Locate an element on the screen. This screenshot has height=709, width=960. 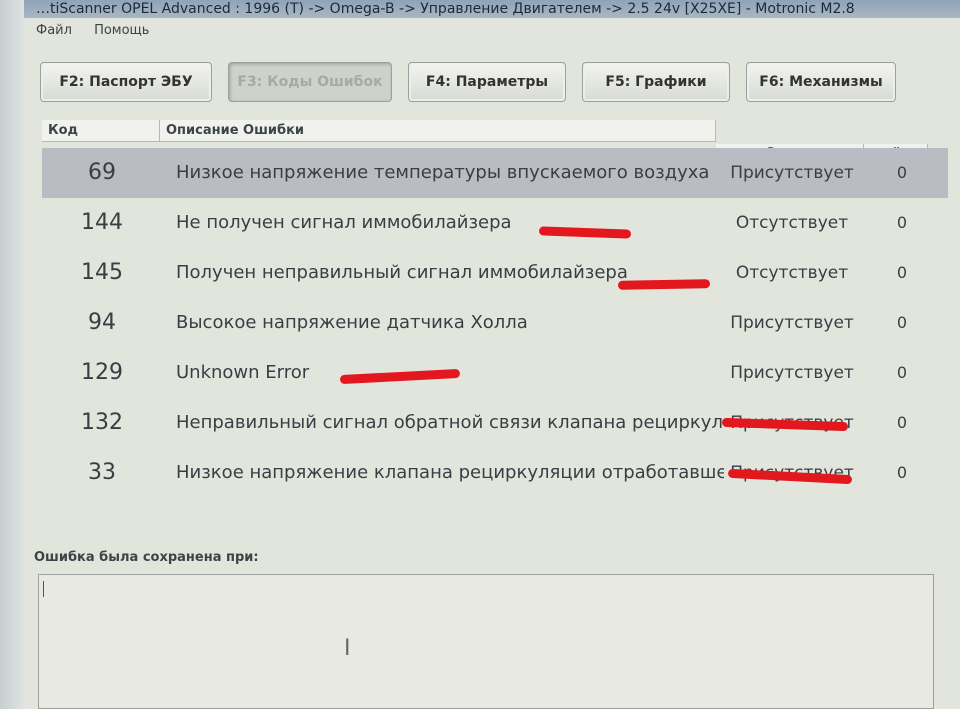
menu-bar: Файл Помощь is located at coordinates (492, 31).